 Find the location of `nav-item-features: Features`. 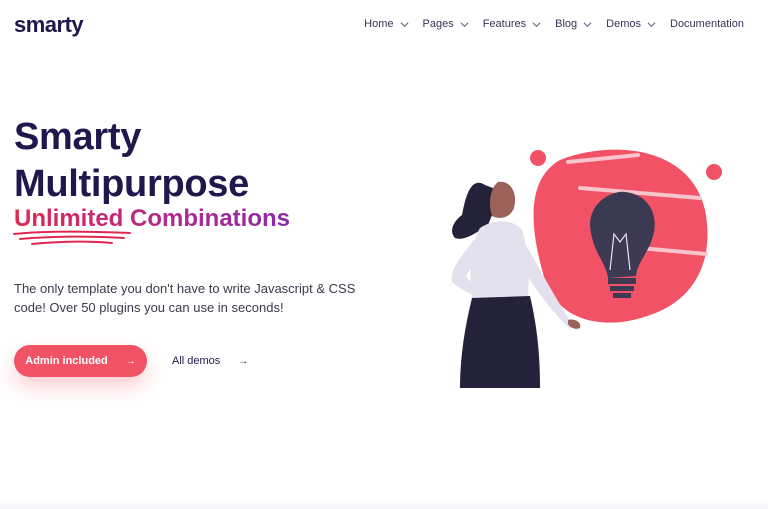

nav-item-features: Features is located at coordinates (512, 24).